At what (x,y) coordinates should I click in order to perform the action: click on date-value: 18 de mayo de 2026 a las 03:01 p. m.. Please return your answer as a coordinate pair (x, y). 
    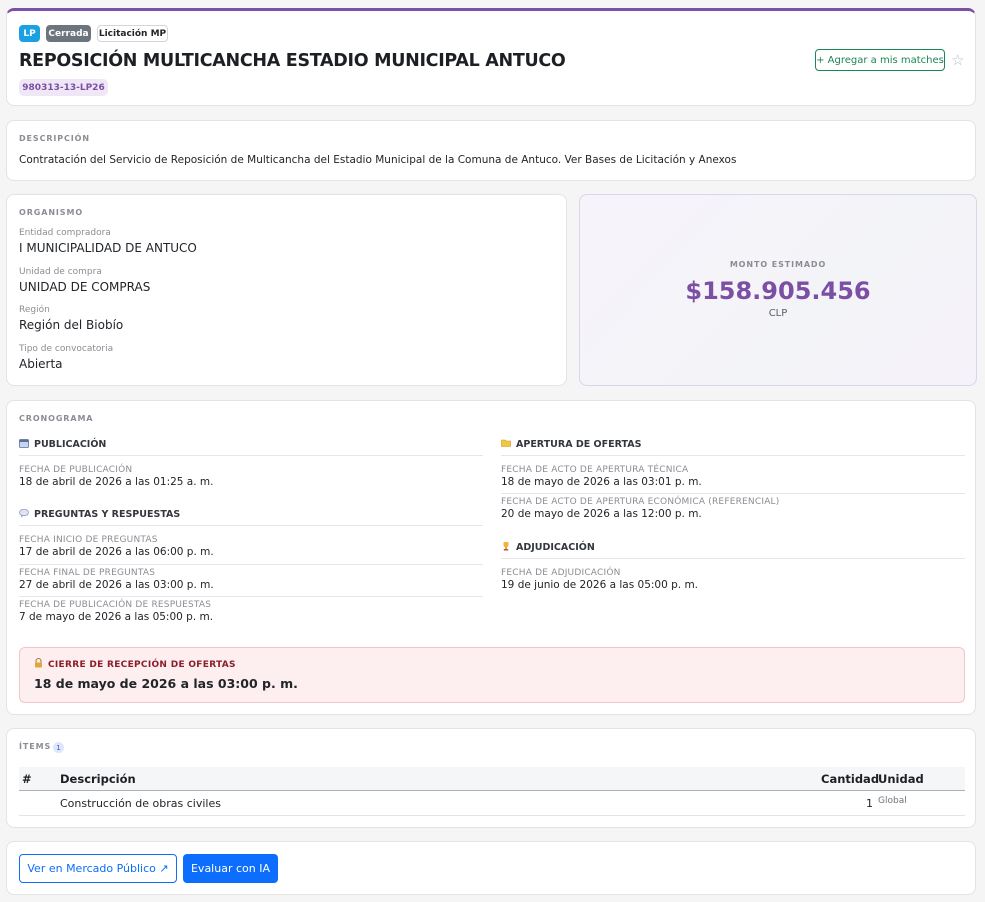
    Looking at the image, I should click on (601, 482).